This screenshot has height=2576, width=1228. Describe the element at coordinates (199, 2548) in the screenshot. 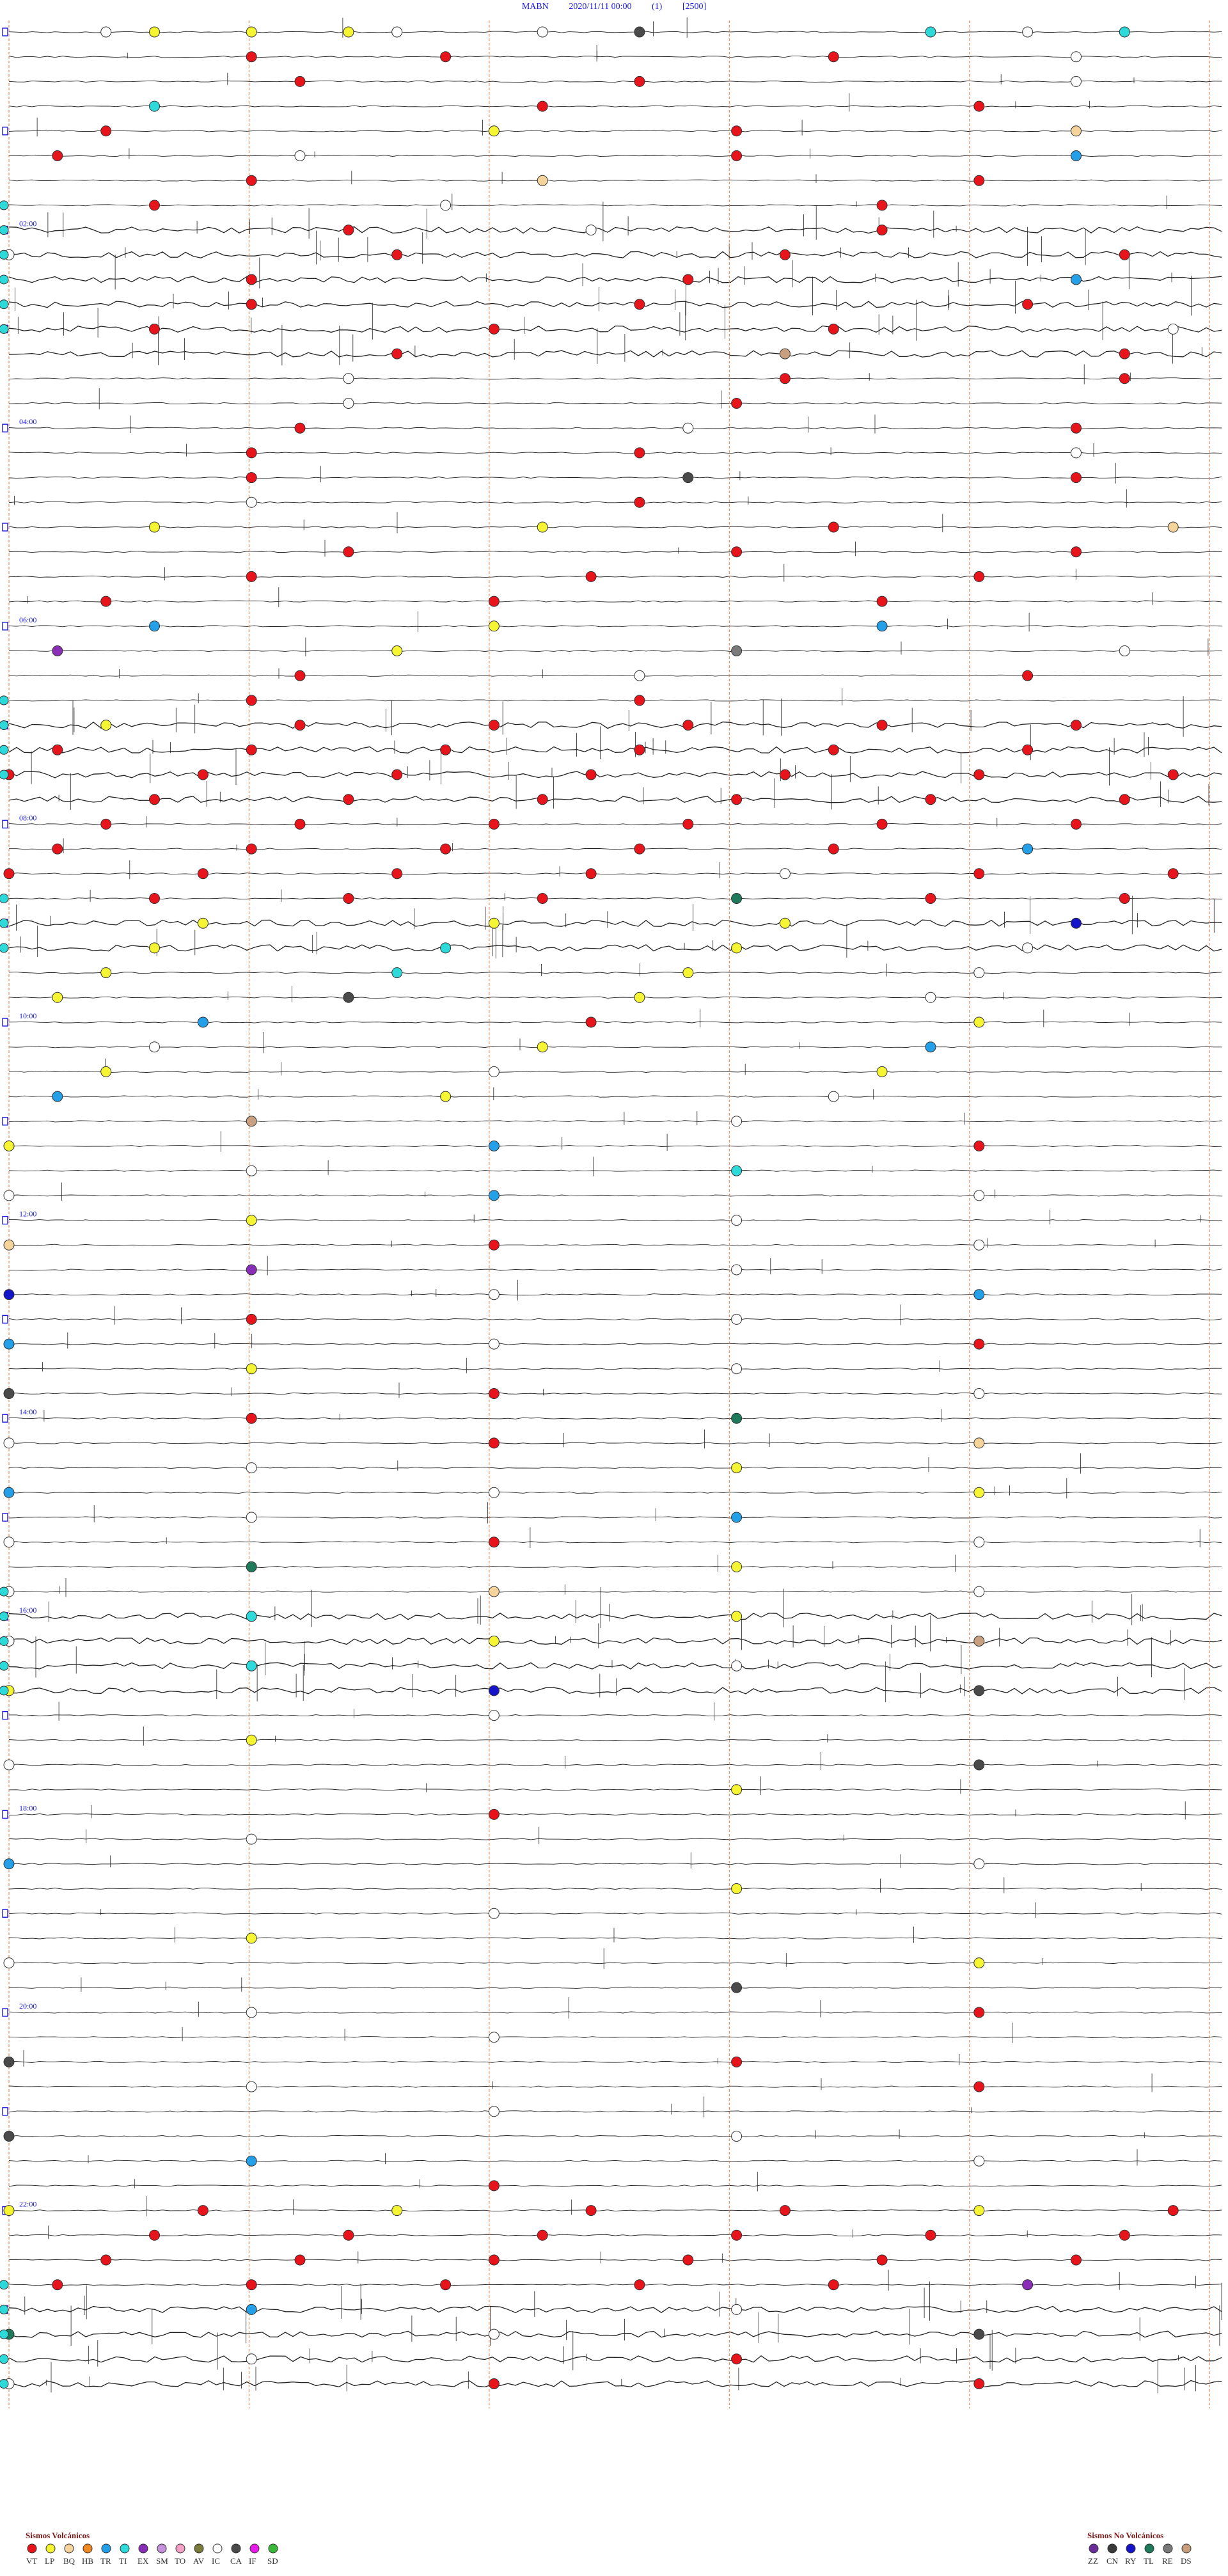

I see `legend-swatch-av` at that location.